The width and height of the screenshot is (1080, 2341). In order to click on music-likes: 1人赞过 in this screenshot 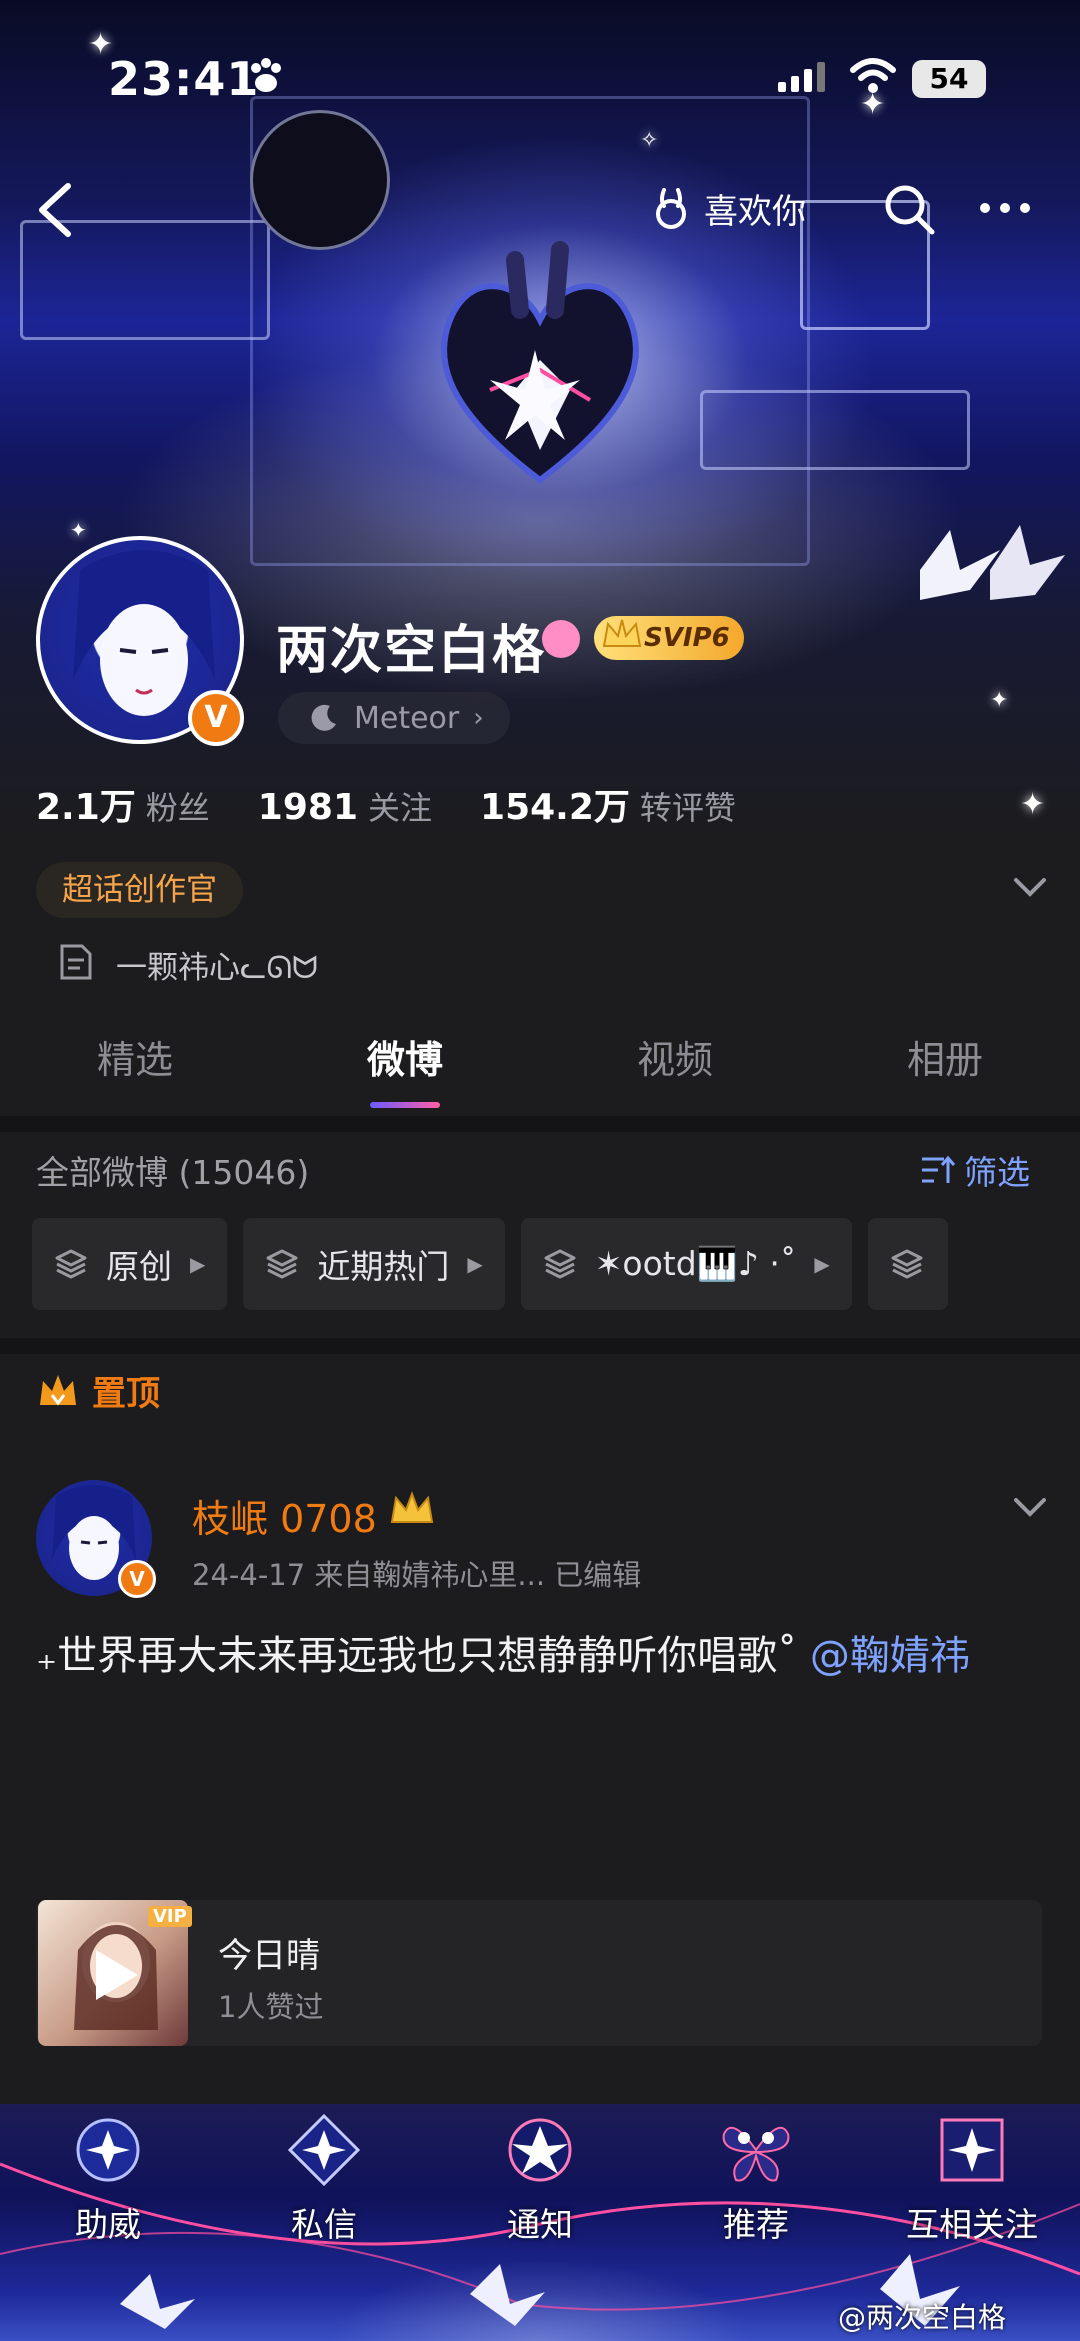, I will do `click(271, 2007)`.